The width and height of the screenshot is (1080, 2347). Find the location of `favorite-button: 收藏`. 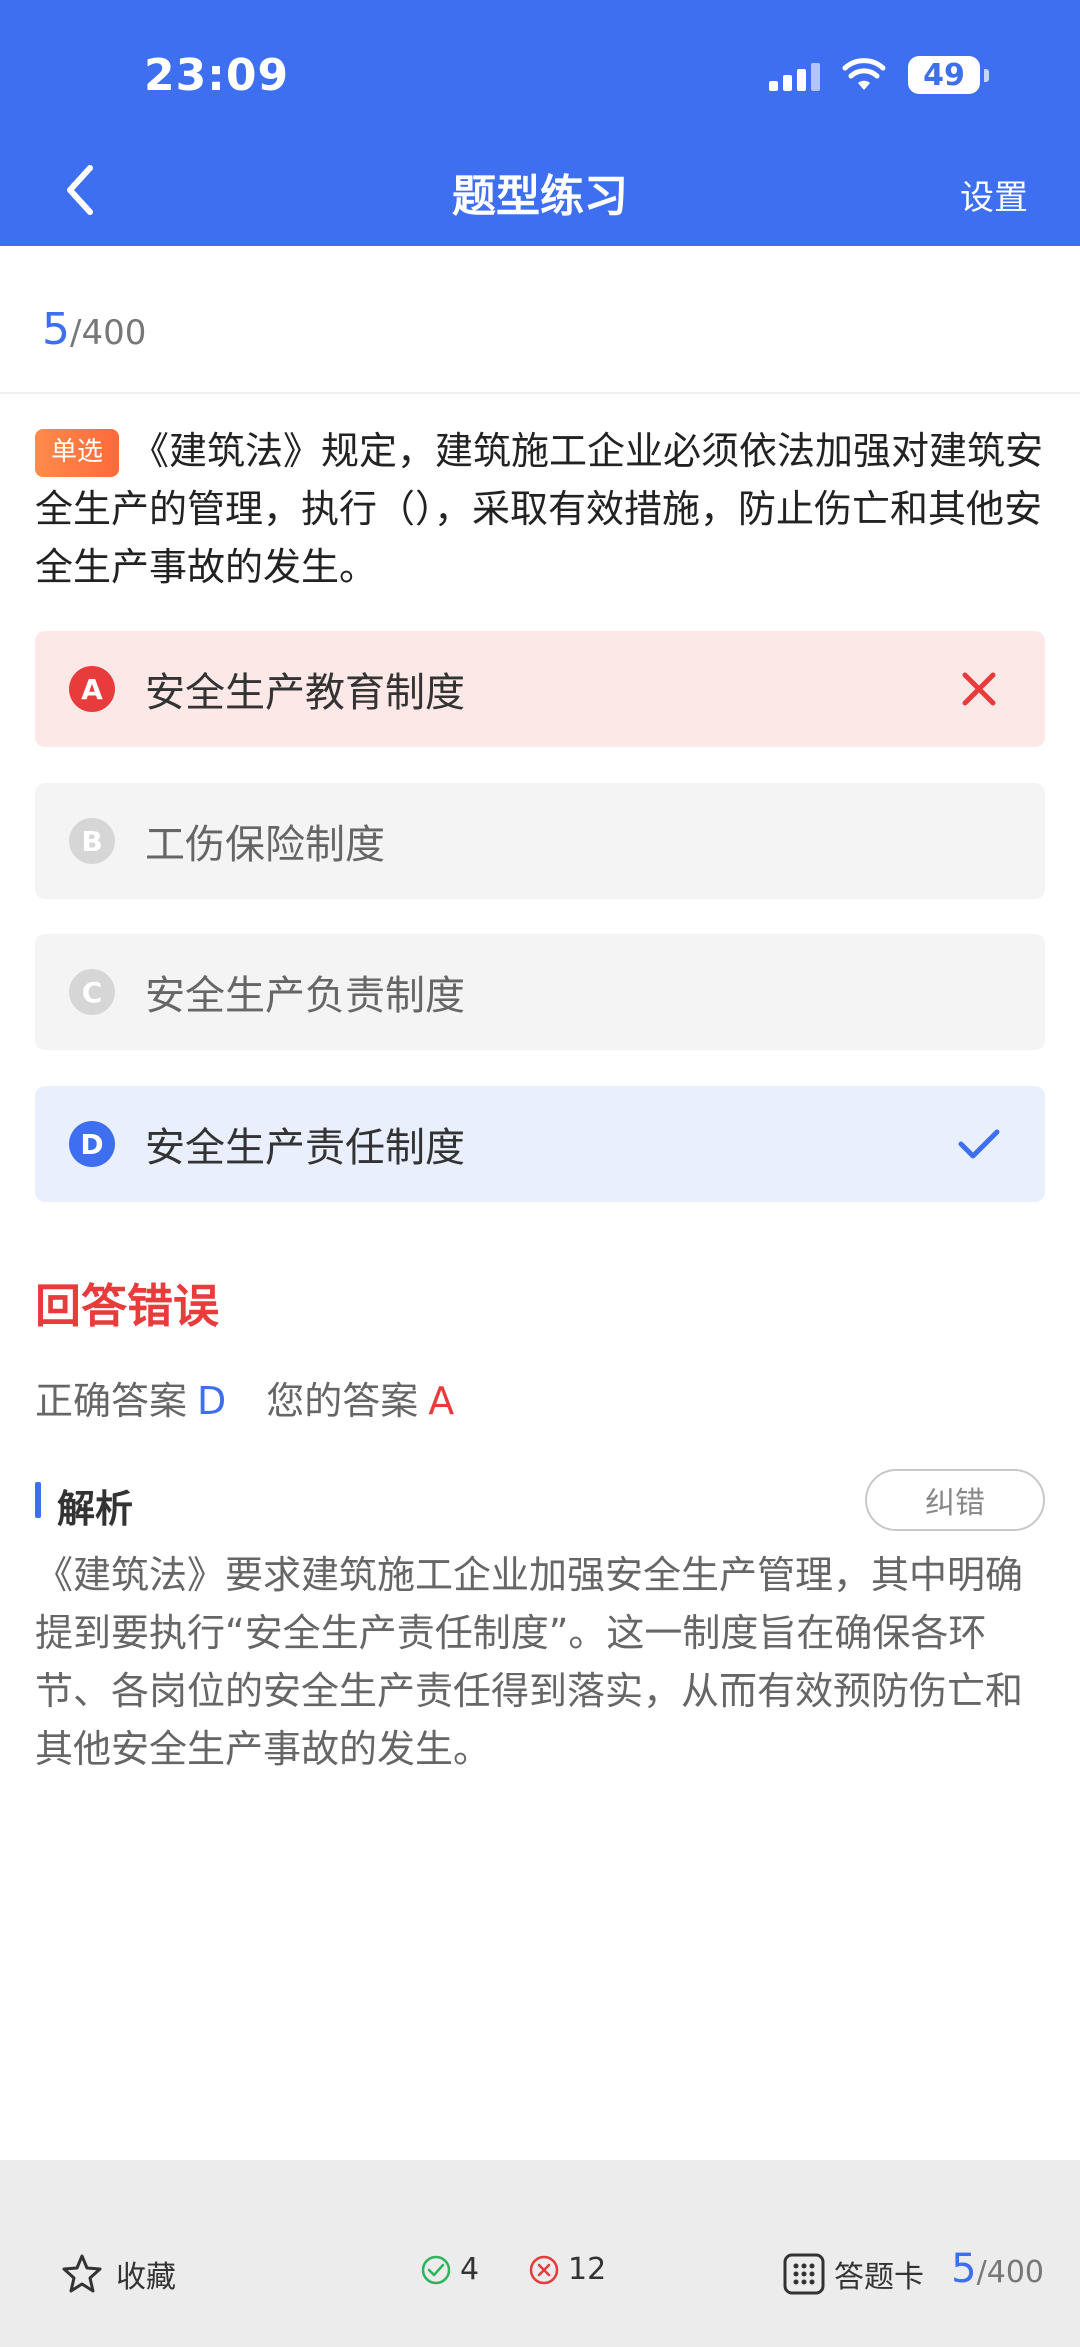

favorite-button: 收藏 is located at coordinates (118, 2274).